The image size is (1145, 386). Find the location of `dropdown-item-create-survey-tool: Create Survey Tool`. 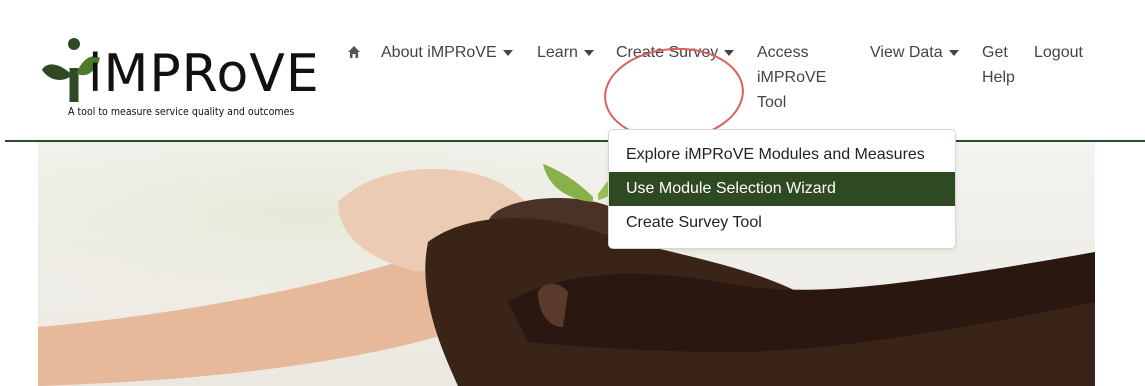

dropdown-item-create-survey-tool: Create Survey Tool is located at coordinates (782, 223).